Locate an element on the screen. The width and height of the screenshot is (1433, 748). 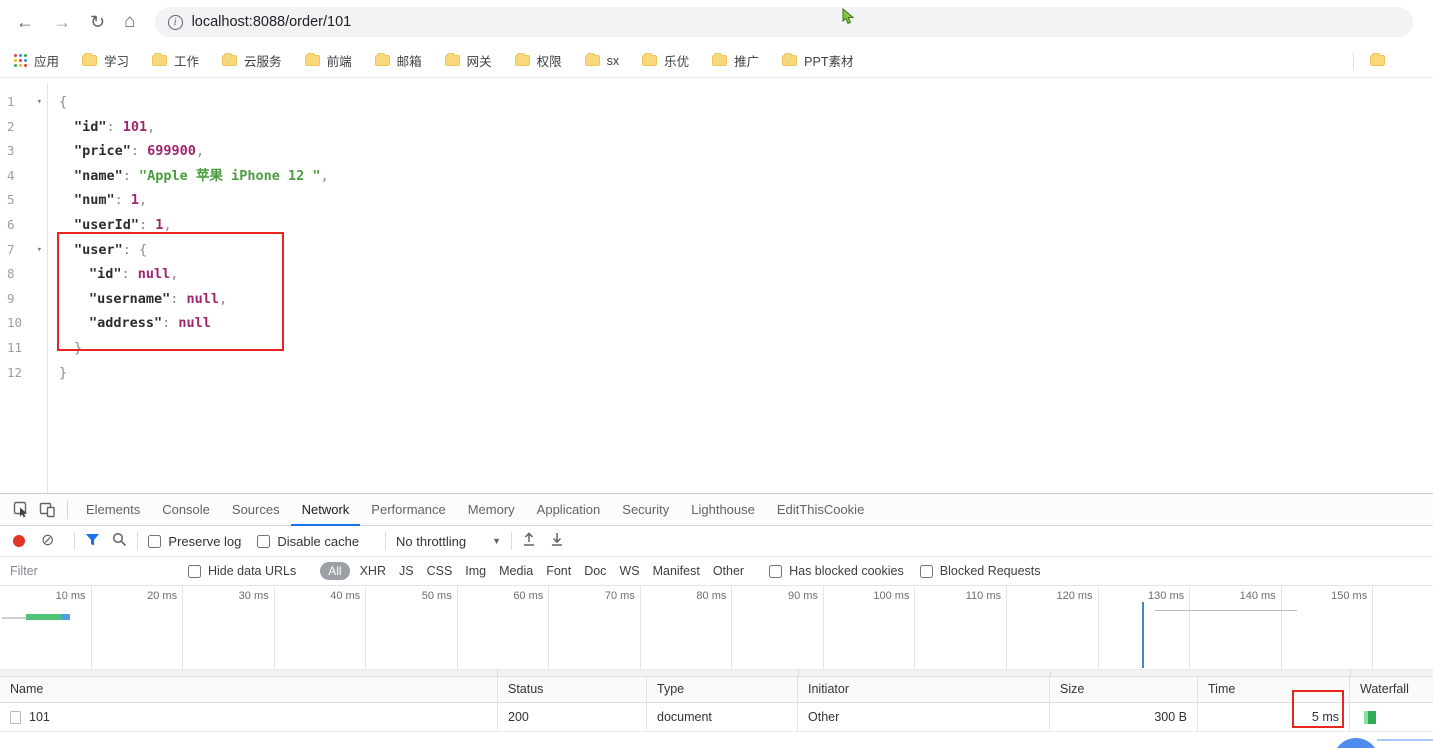
json-token-key: "num" is located at coordinates (94, 200).